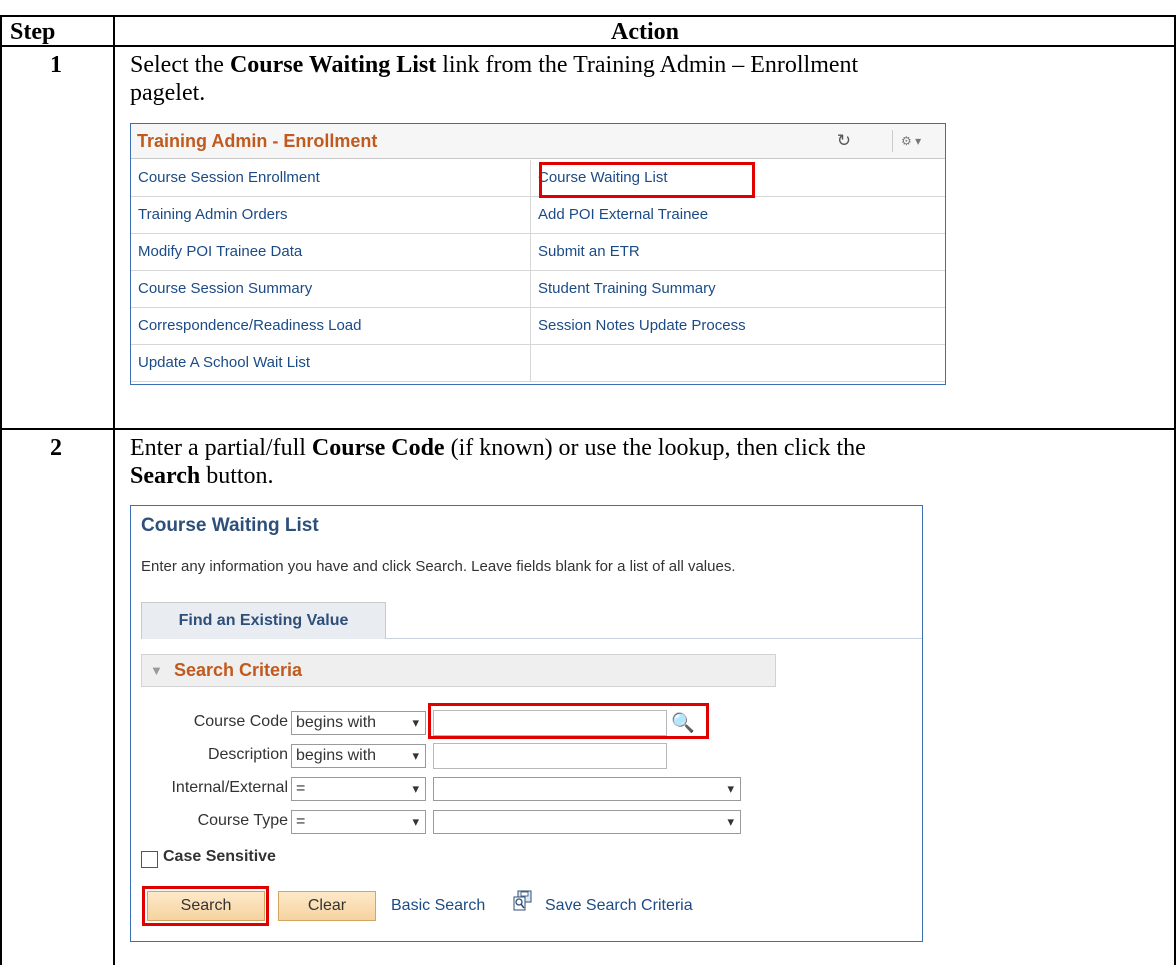 The image size is (1176, 965). I want to click on step-2-text-a: Enter a partial/full, so click(221, 448).